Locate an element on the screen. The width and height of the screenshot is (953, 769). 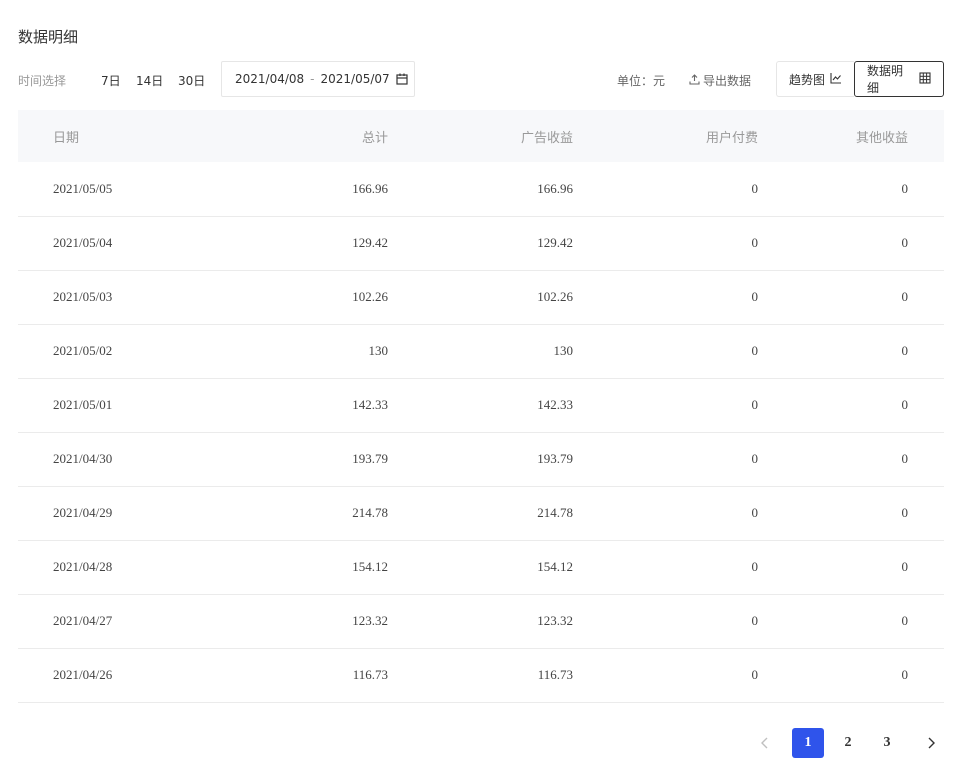
chevron-right-icon is located at coordinates (931, 743).